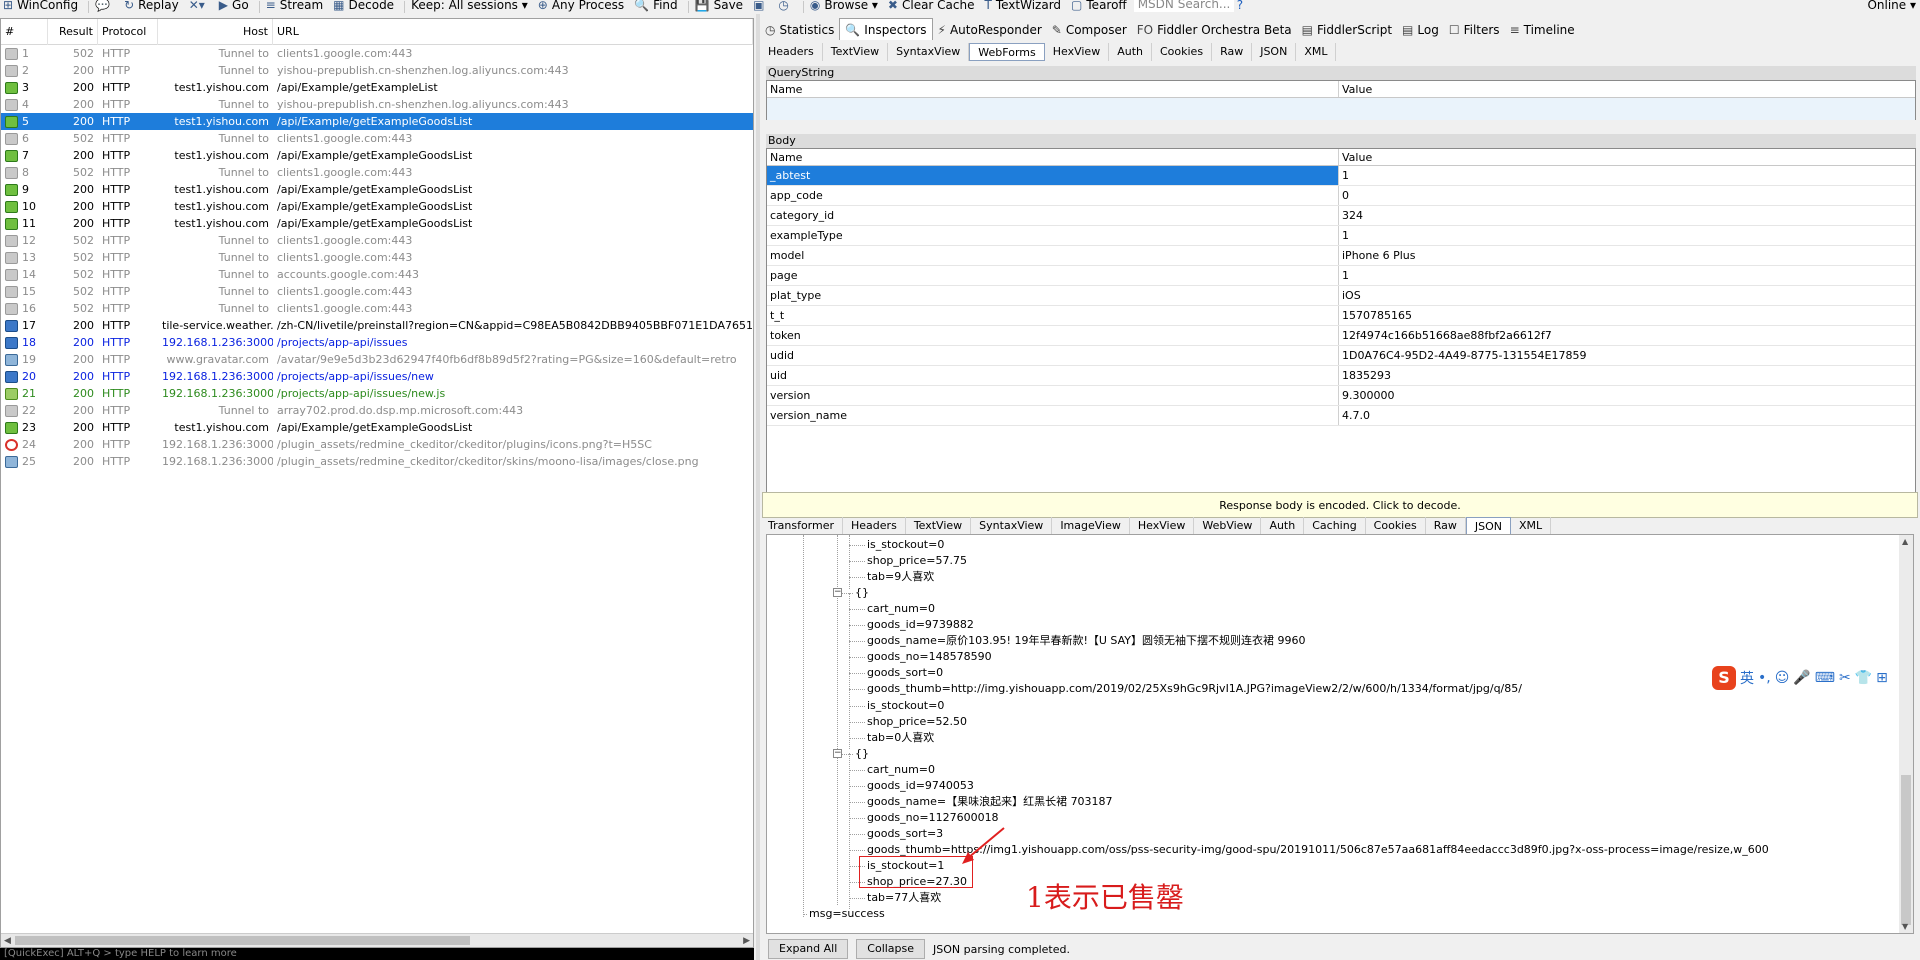 Image resolution: width=1920 pixels, height=960 pixels. Describe the element at coordinates (1053, 89) in the screenshot. I see `querystring-col-name: Name` at that location.